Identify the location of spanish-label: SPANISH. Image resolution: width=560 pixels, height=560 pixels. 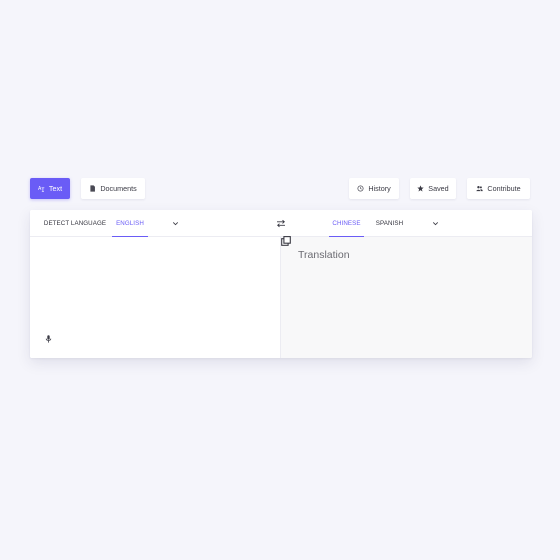
(389, 223).